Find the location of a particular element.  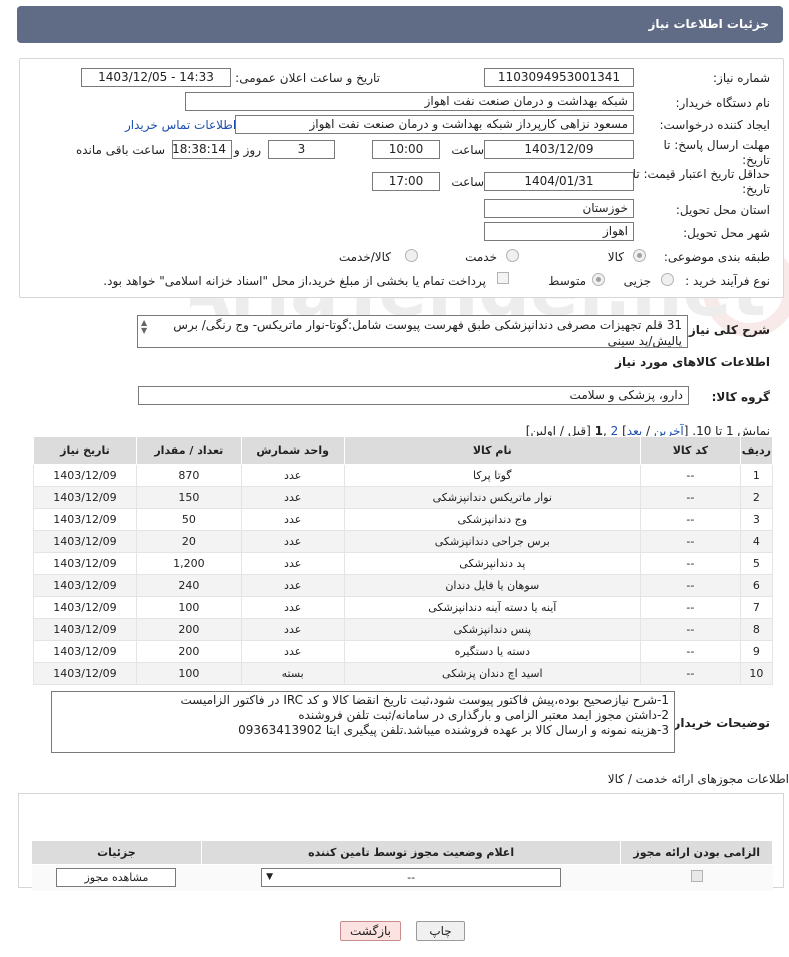

item-name-cell: سوهان یا فایل دندان is located at coordinates (492, 585).